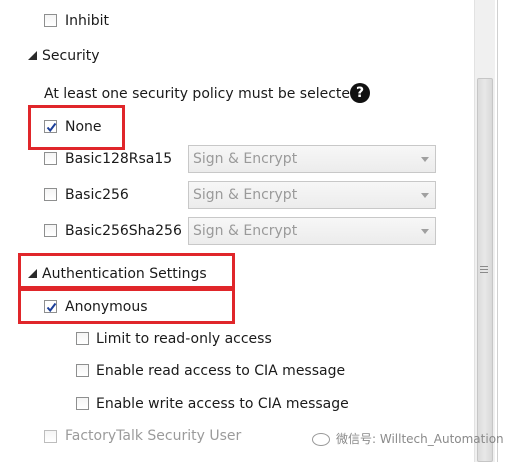  I want to click on inhibit-label: Inhibit, so click(87, 21).